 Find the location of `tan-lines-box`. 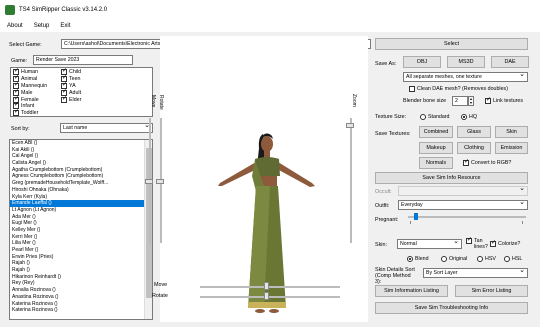

tan-lines-box is located at coordinates (469, 240).